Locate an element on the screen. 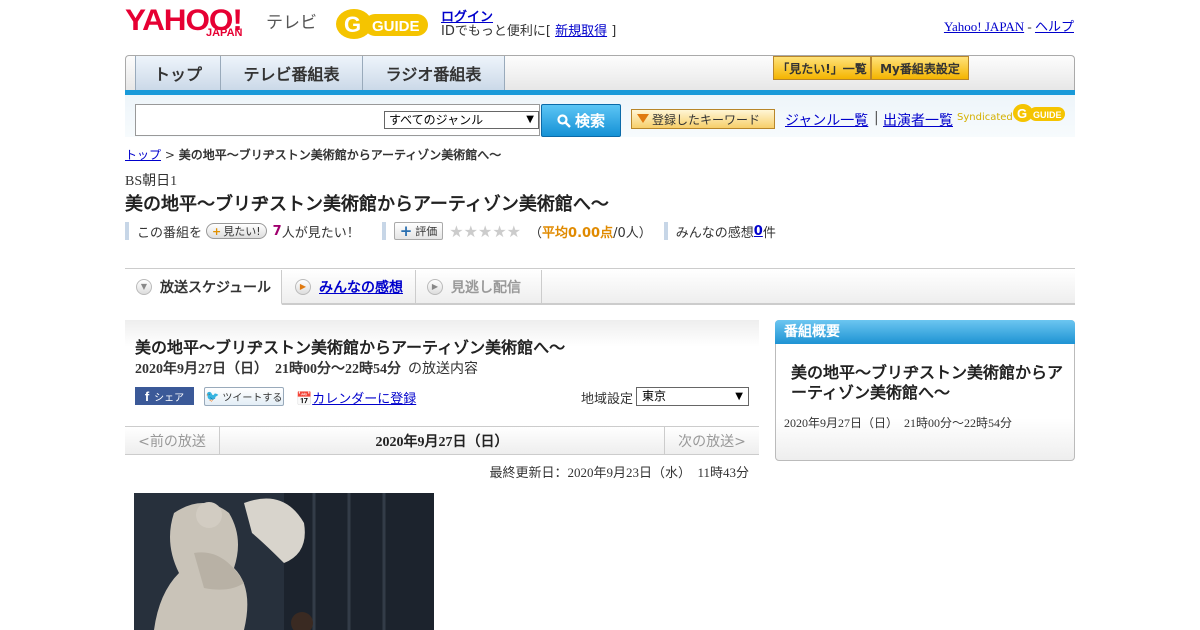  rating-stars: ★★★★★ is located at coordinates (485, 231).